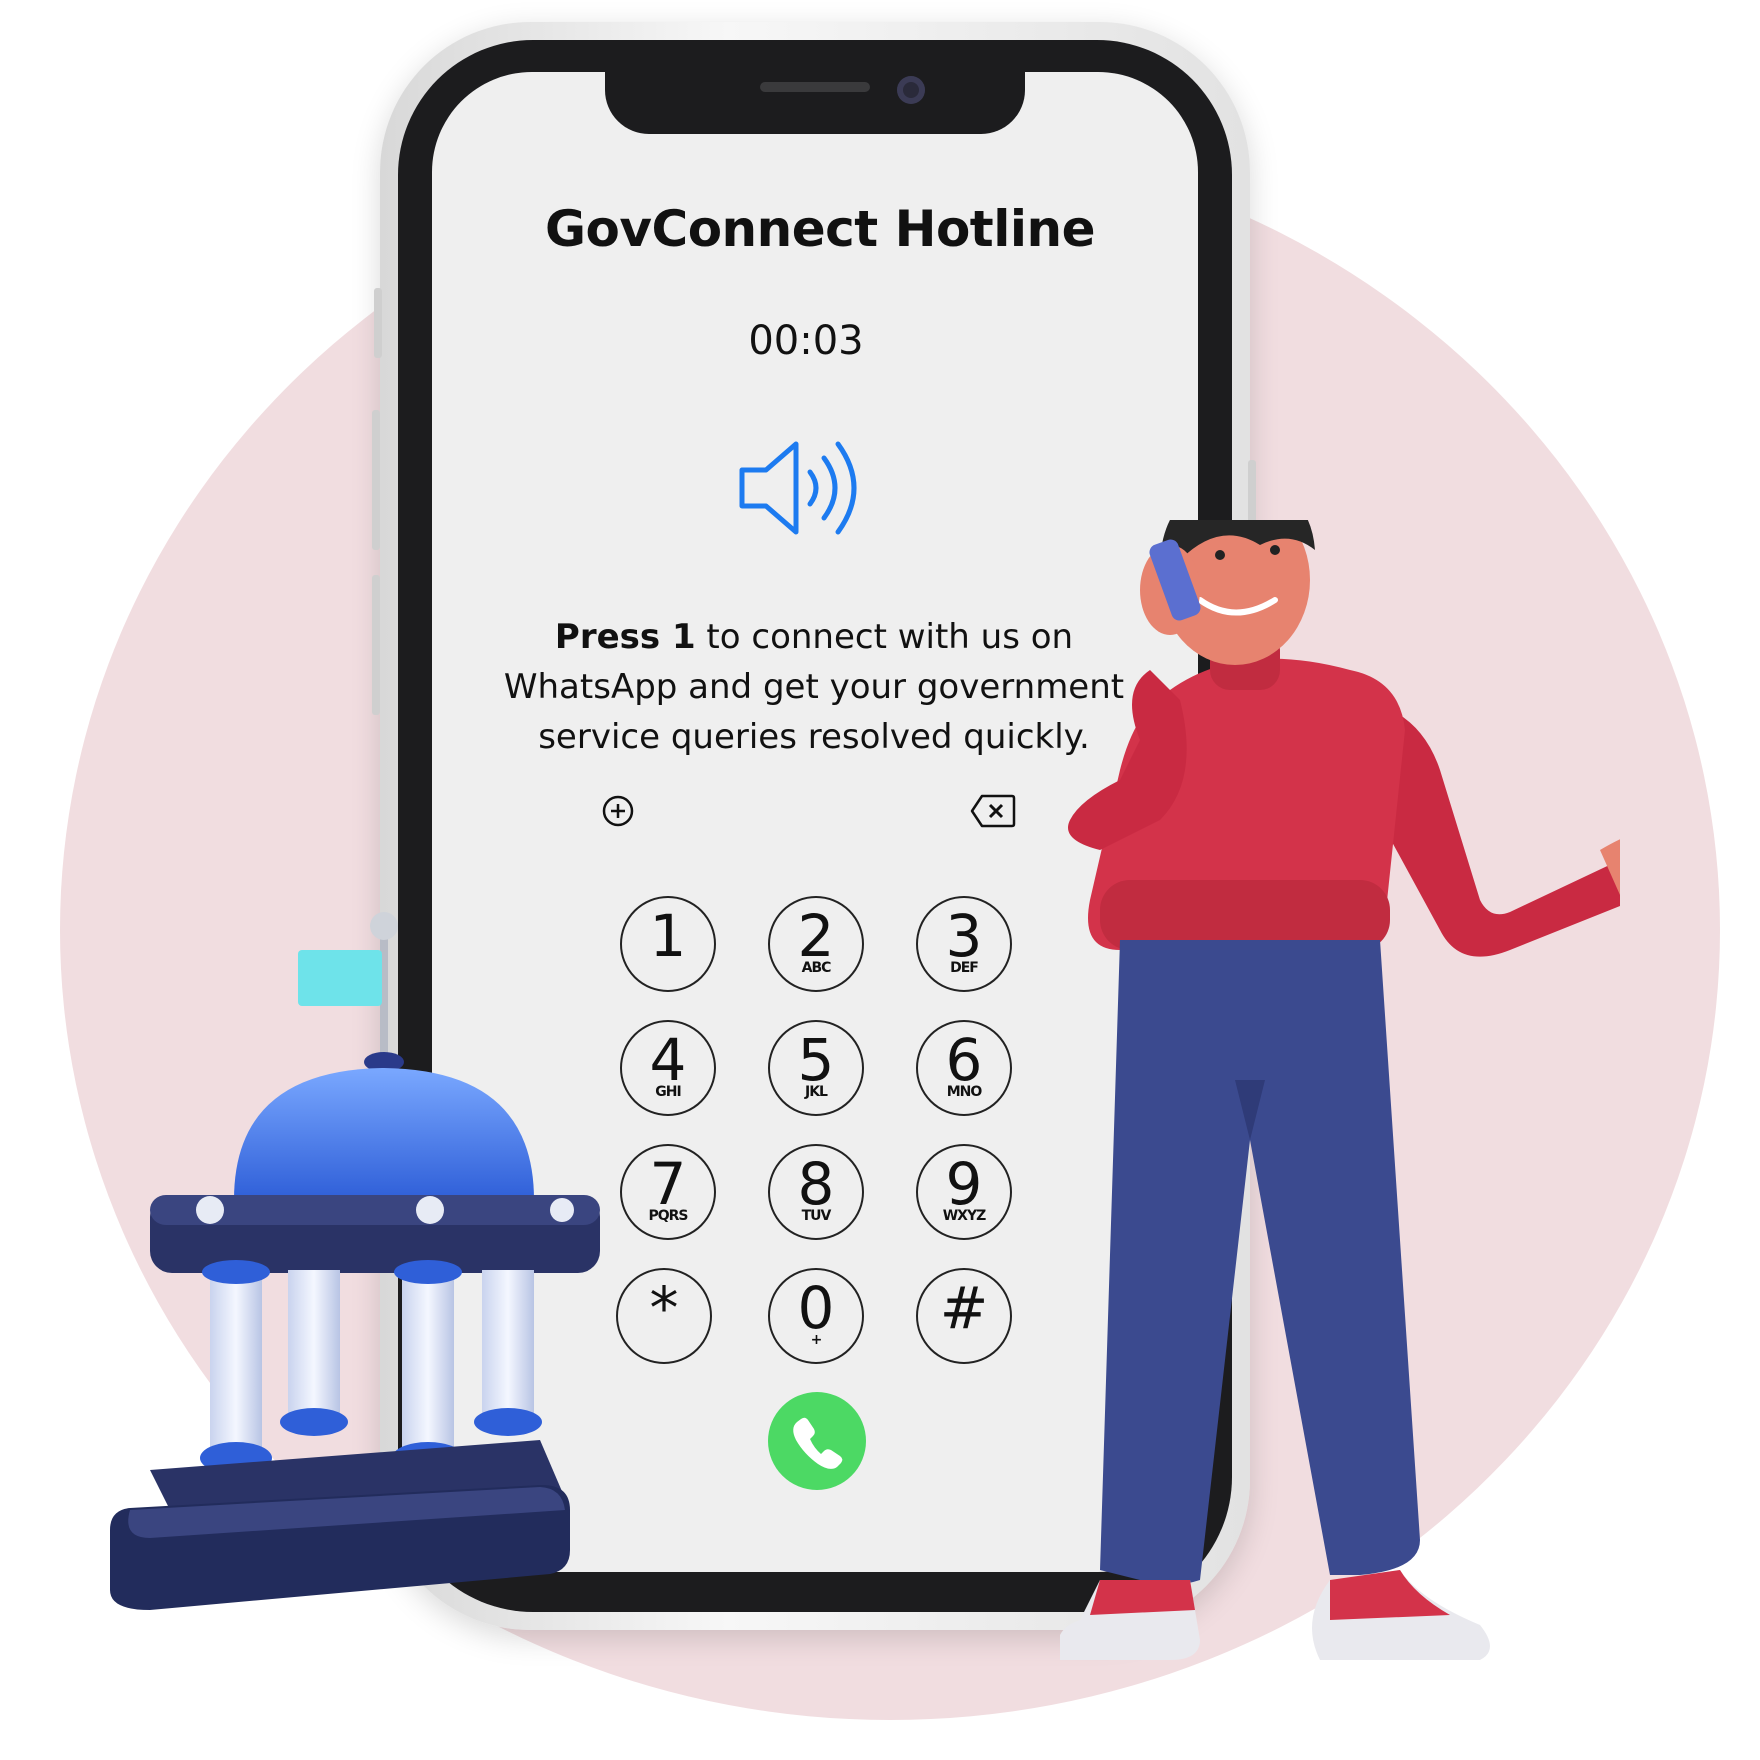 This screenshot has width=1760, height=1760. What do you see at coordinates (964, 936) in the screenshot?
I see `key-digit: 3` at bounding box center [964, 936].